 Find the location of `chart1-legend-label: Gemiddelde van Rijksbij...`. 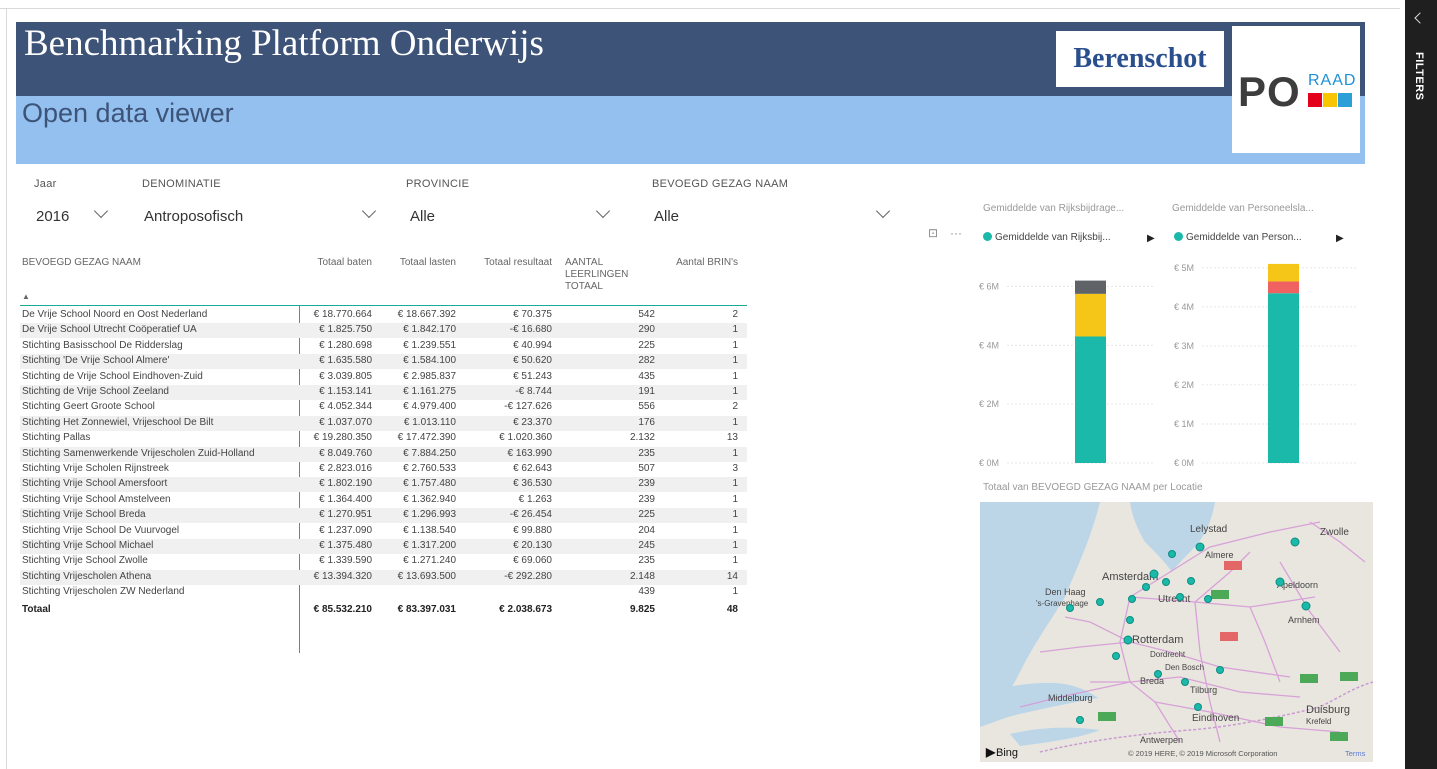

chart1-legend-label: Gemiddelde van Rijksbij... is located at coordinates (1053, 237).